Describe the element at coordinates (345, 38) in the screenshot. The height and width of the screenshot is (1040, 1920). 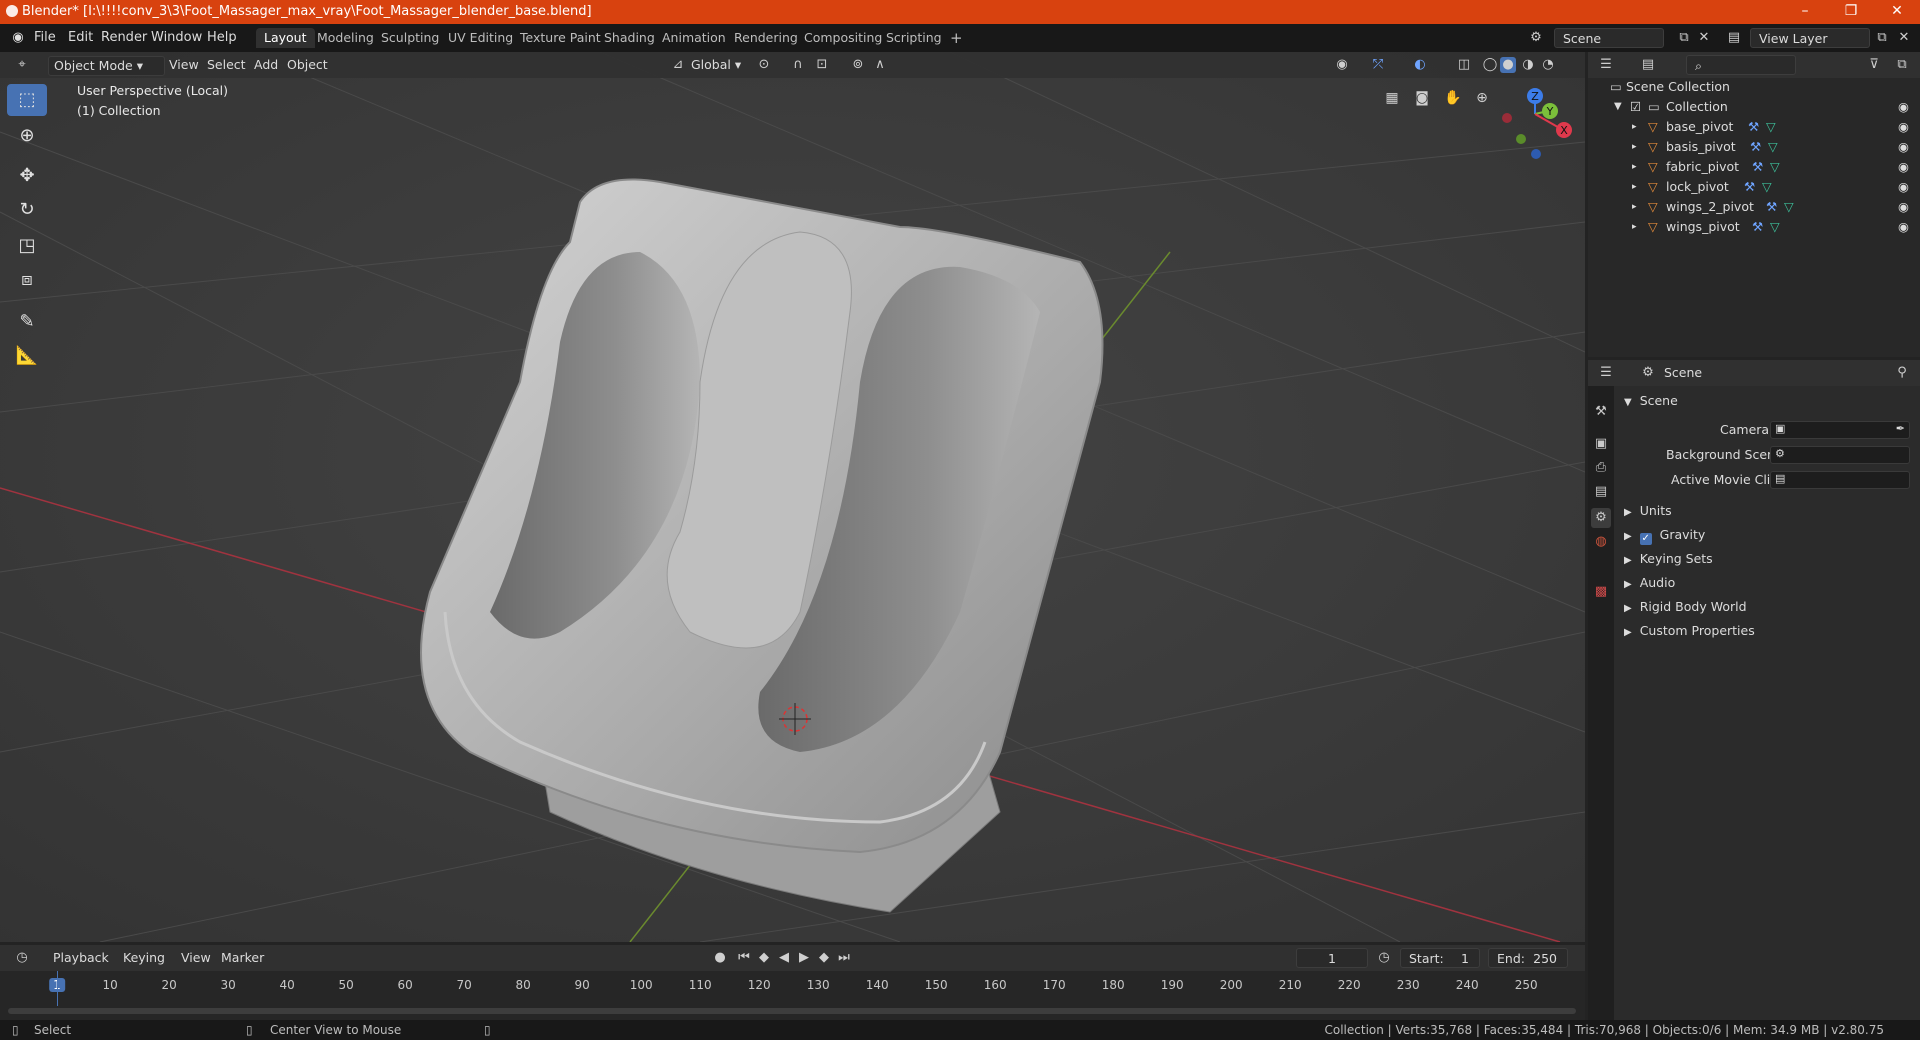
I see `tab-modeling: Modeling` at that location.